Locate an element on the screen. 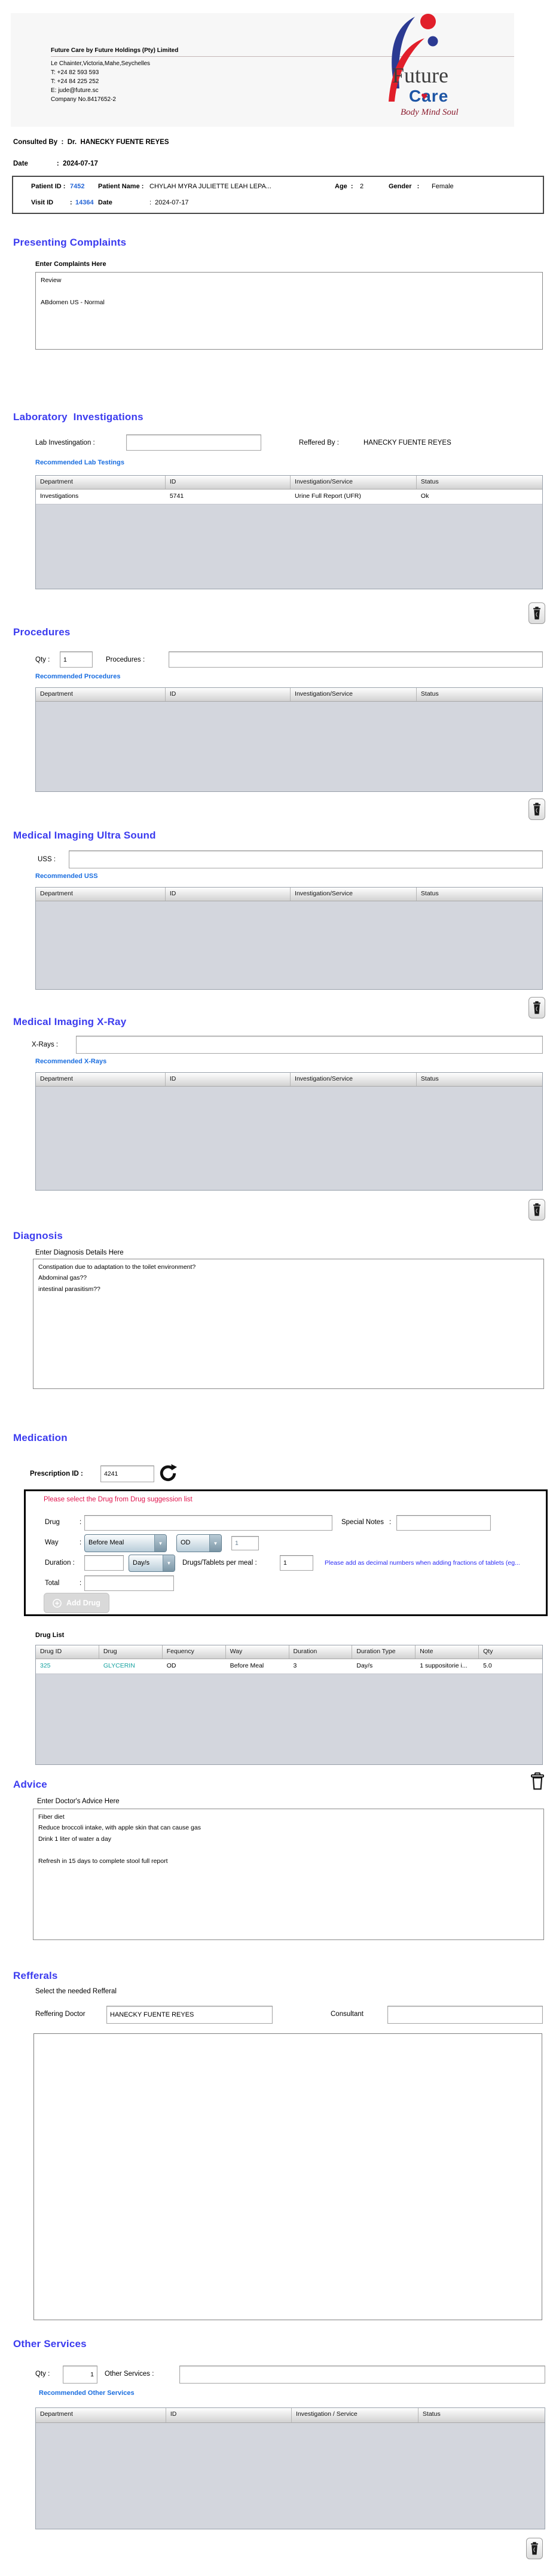 The width and height of the screenshot is (556, 2576). referral-list-box is located at coordinates (288, 2176).